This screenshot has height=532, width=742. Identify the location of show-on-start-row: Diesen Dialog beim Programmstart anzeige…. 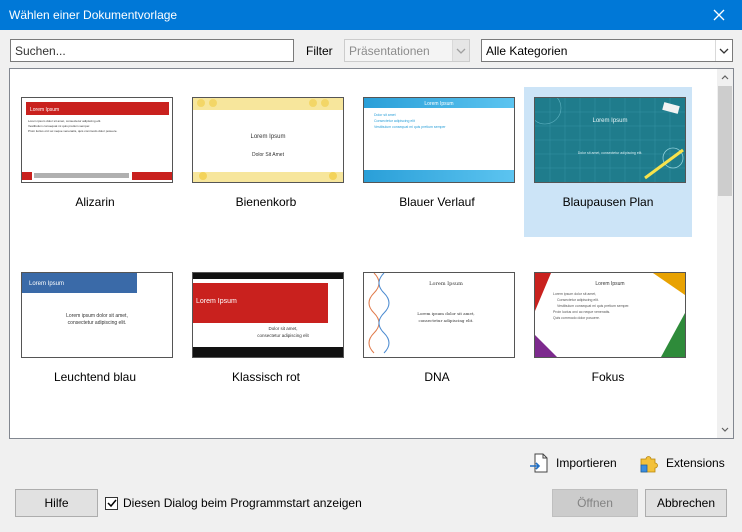
(233, 503).